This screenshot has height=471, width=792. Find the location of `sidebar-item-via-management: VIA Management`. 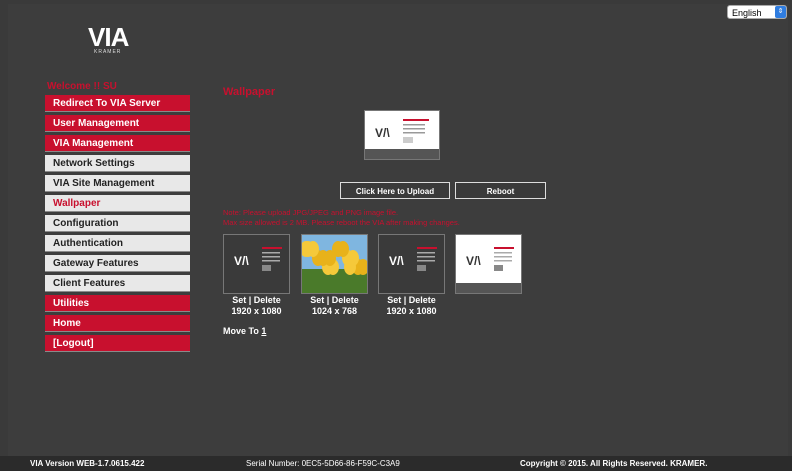

sidebar-item-via-management: VIA Management is located at coordinates (117, 143).